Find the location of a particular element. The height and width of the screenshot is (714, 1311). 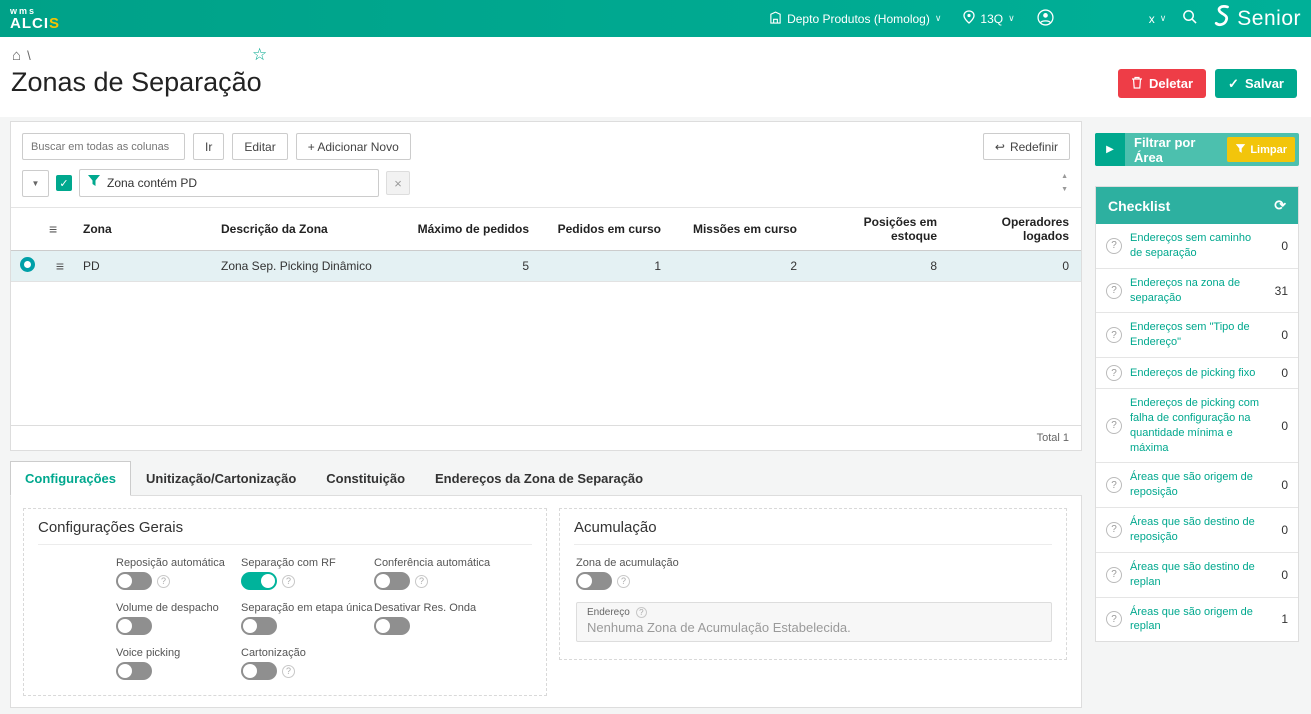

filter-input is located at coordinates (239, 183).